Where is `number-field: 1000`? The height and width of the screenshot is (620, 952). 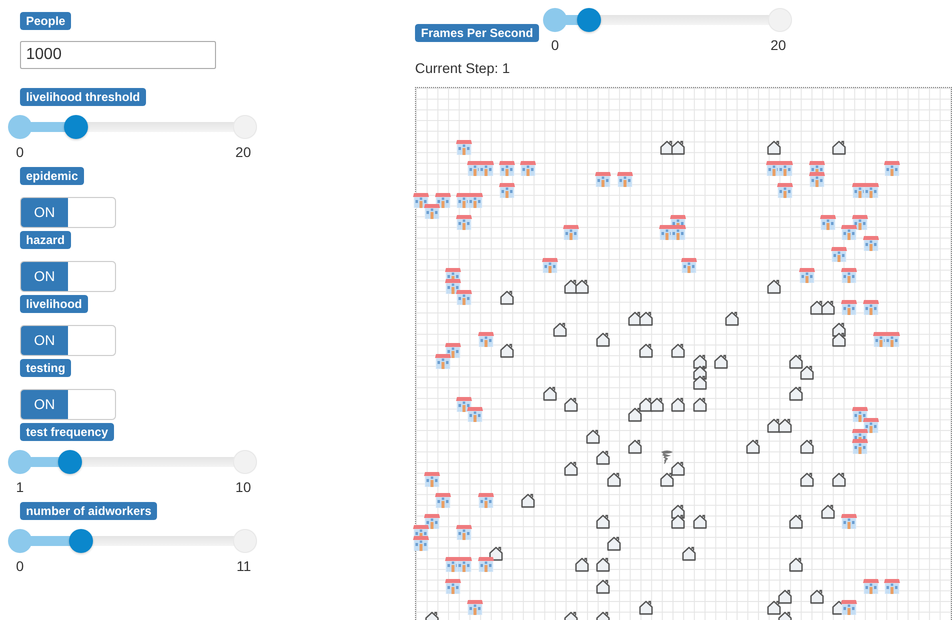
number-field: 1000 is located at coordinates (118, 55).